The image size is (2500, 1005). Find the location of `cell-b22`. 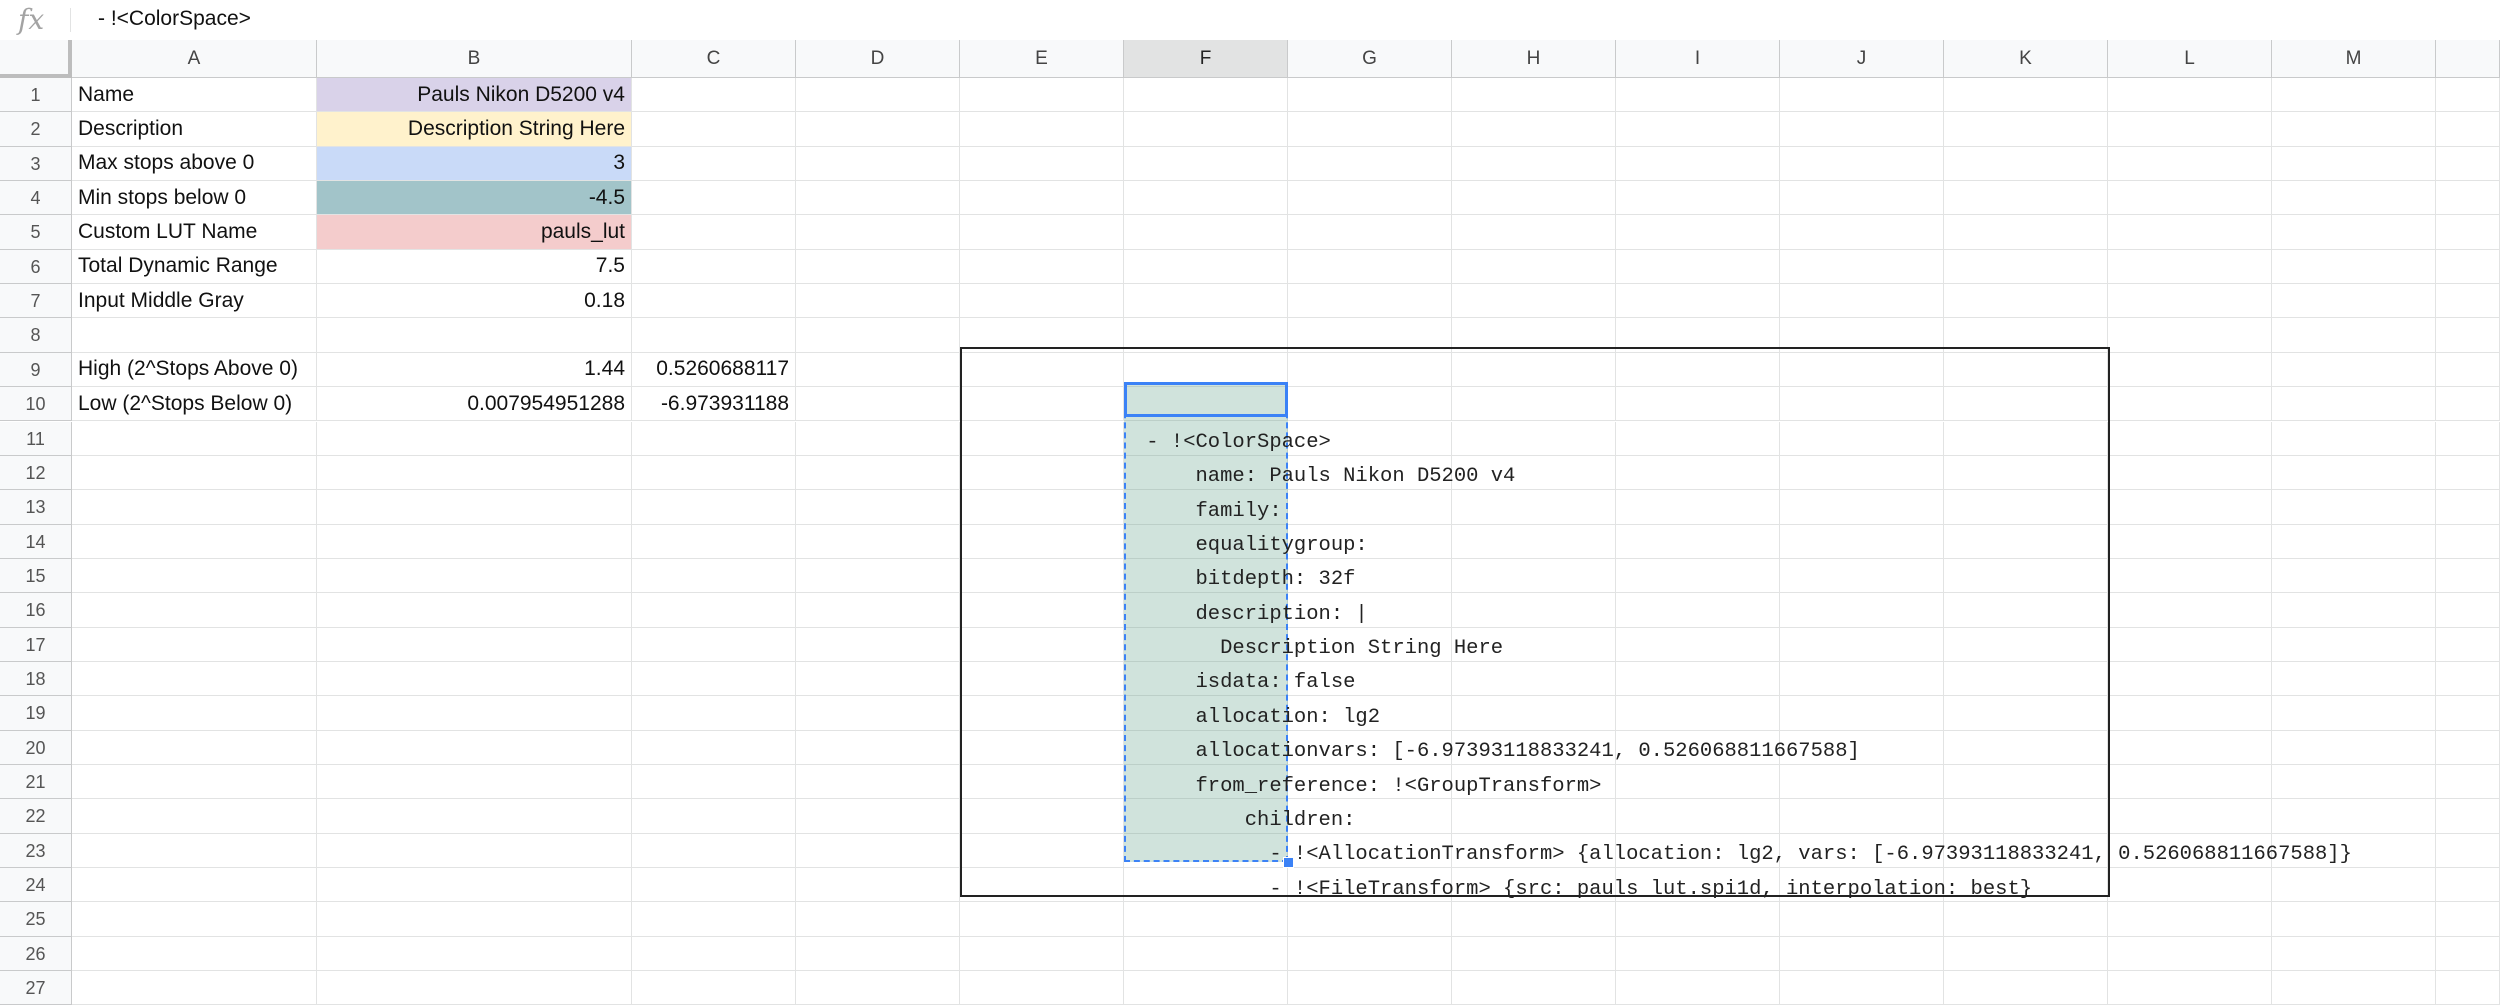

cell-b22 is located at coordinates (474, 816).